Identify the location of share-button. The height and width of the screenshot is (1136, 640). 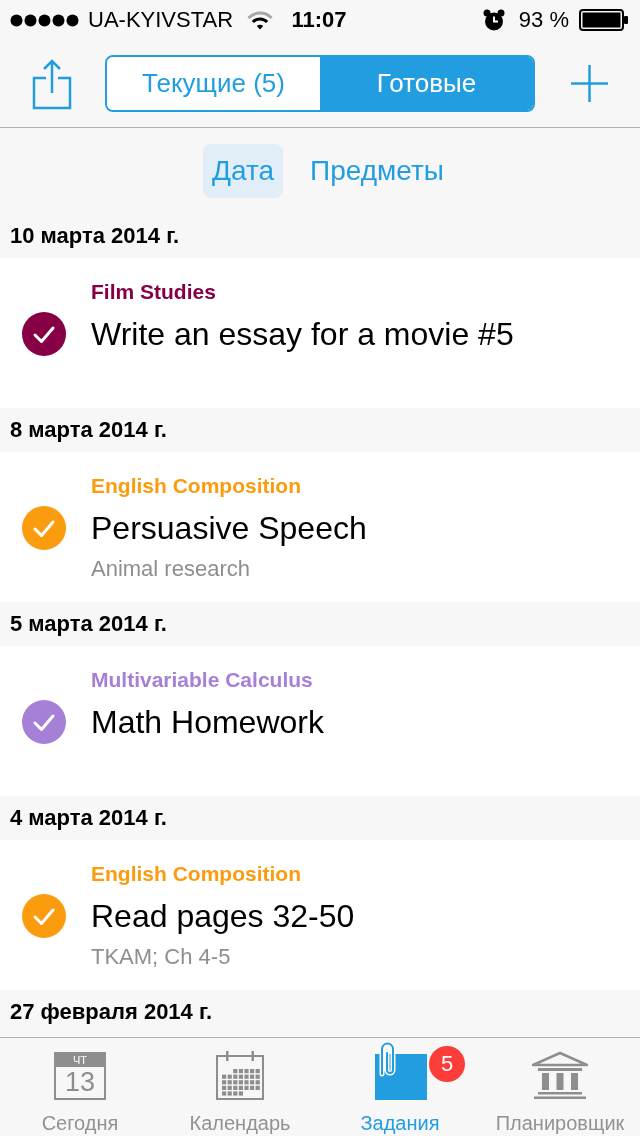
(52, 83).